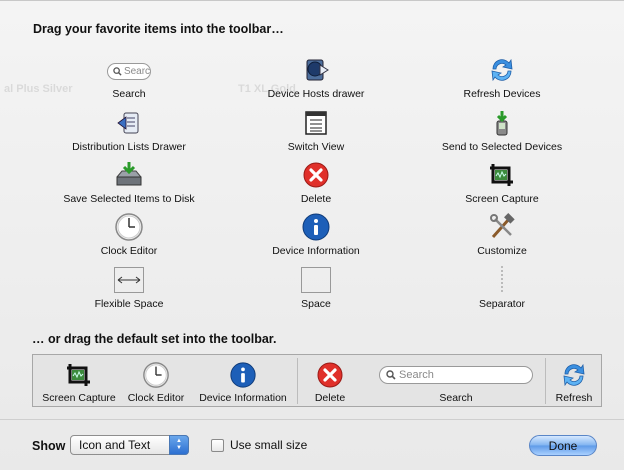  Describe the element at coordinates (502, 123) in the screenshot. I see `send-to-devices-icon` at that location.